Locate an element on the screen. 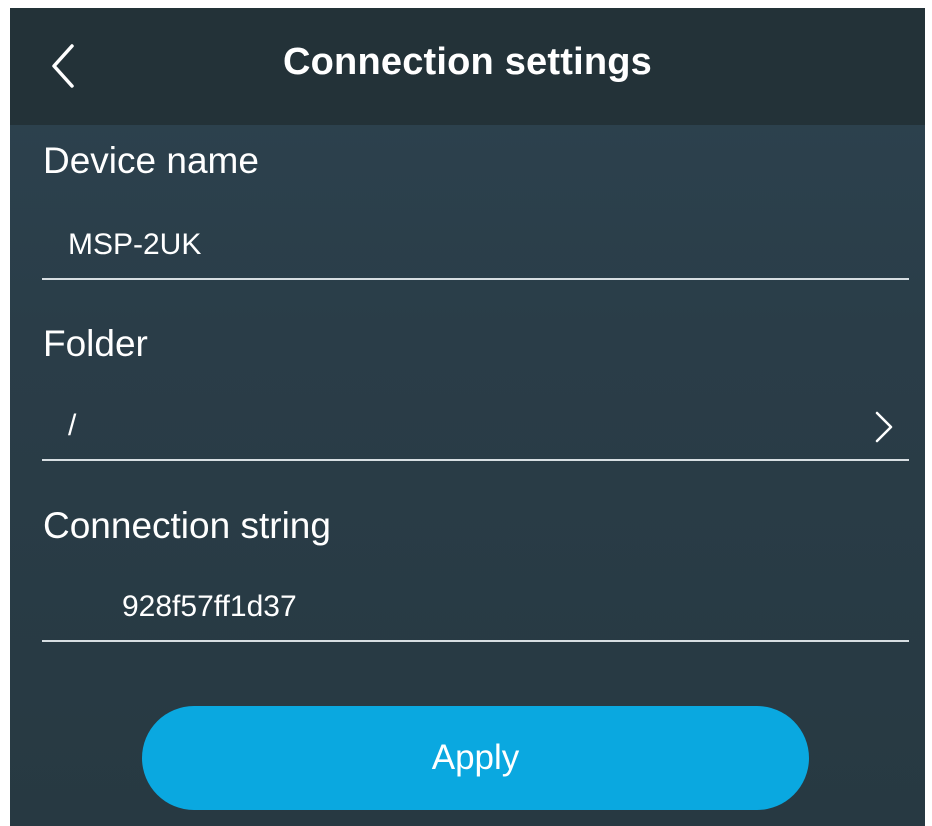 The width and height of the screenshot is (932, 826). page-title: Connection settings is located at coordinates (467, 62).